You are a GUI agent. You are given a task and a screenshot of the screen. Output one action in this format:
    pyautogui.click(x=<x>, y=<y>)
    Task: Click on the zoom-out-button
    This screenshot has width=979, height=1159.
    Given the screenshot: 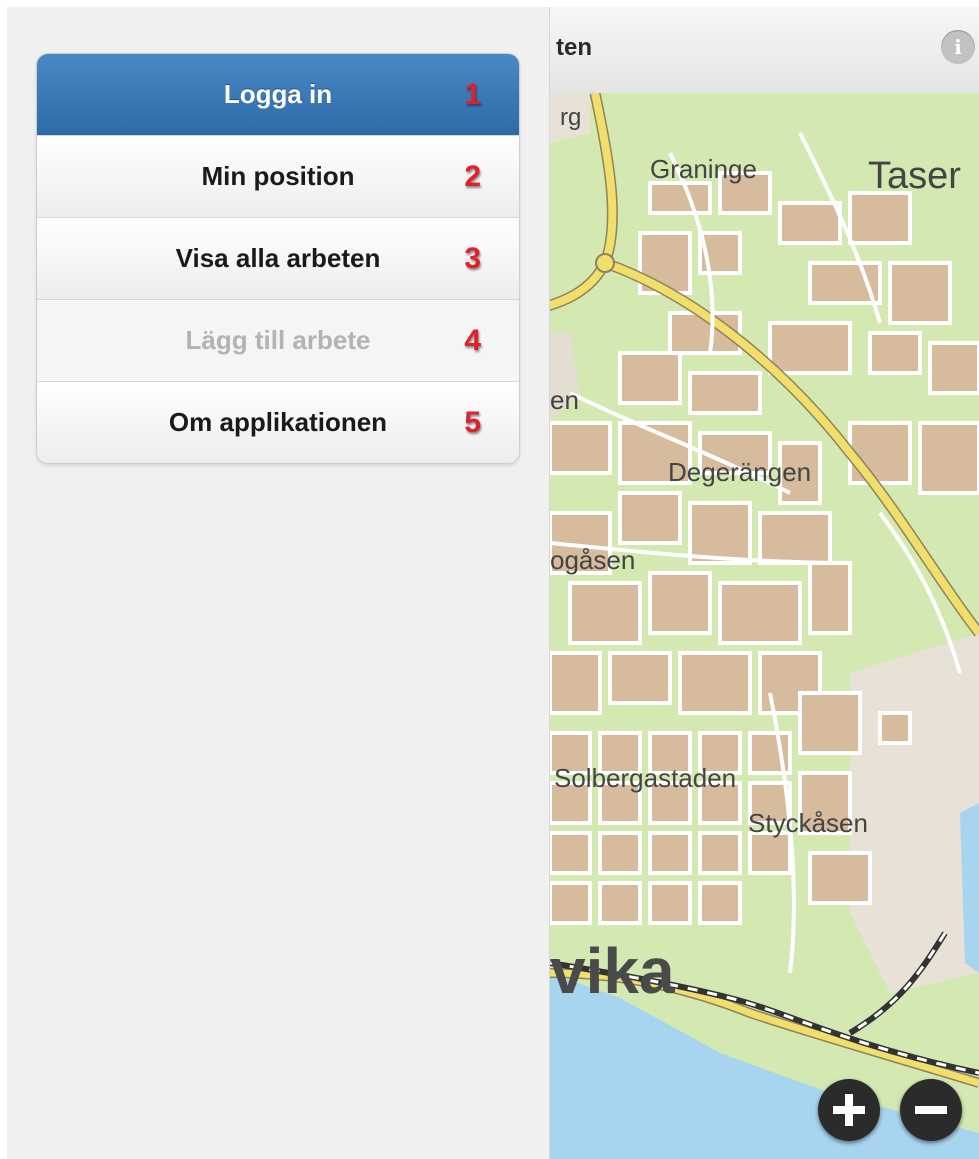 What is the action you would take?
    pyautogui.click(x=931, y=1110)
    